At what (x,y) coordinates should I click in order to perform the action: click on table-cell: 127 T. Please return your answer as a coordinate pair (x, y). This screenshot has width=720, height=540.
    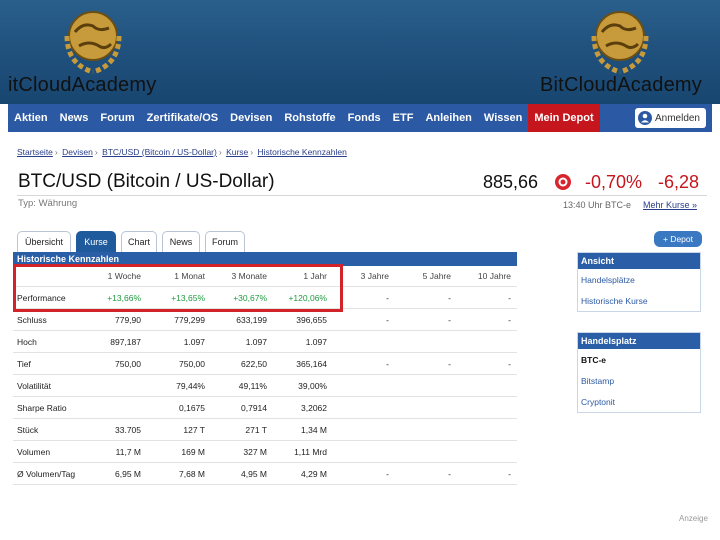
    Looking at the image, I should click on (194, 429).